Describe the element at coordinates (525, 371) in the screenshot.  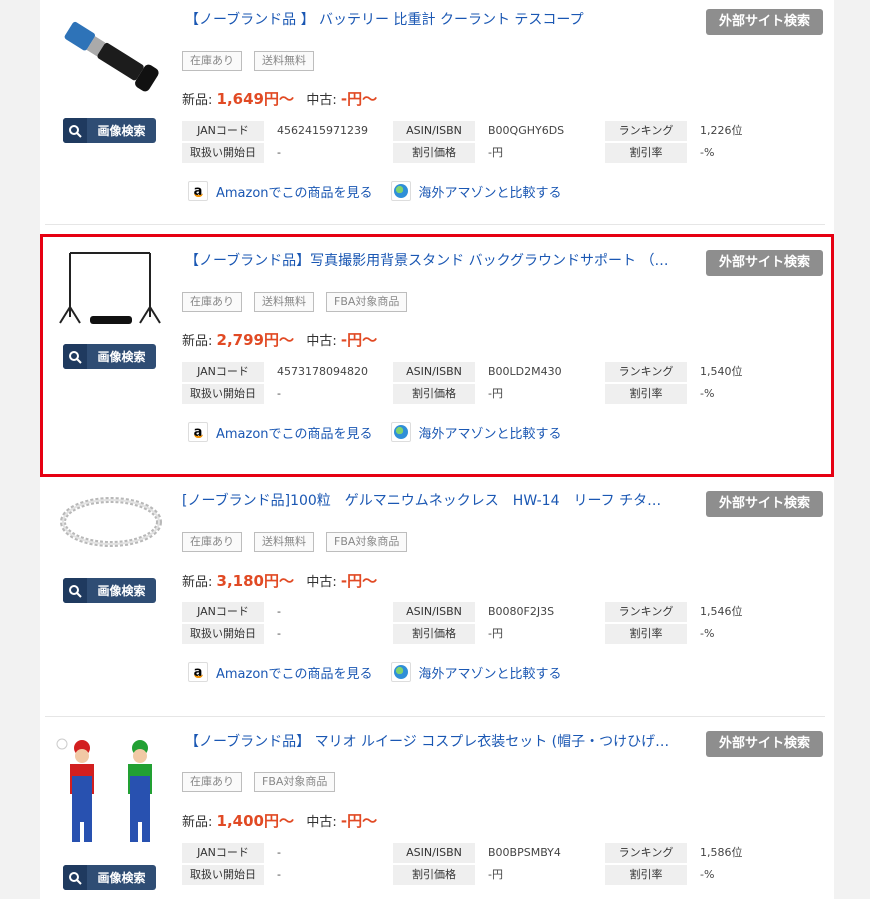
I see `asin-value: B00LD2M430` at that location.